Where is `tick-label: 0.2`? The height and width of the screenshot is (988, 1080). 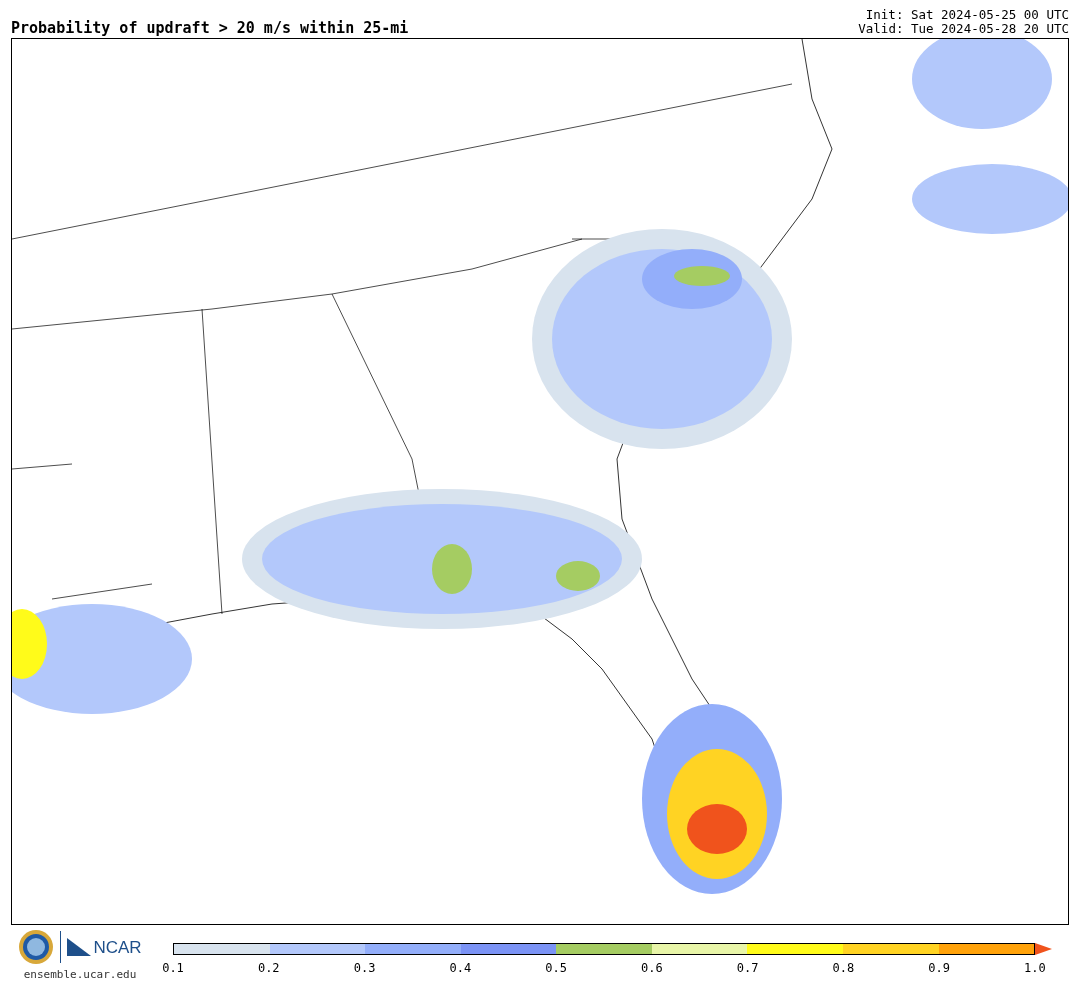 tick-label: 0.2 is located at coordinates (268, 968).